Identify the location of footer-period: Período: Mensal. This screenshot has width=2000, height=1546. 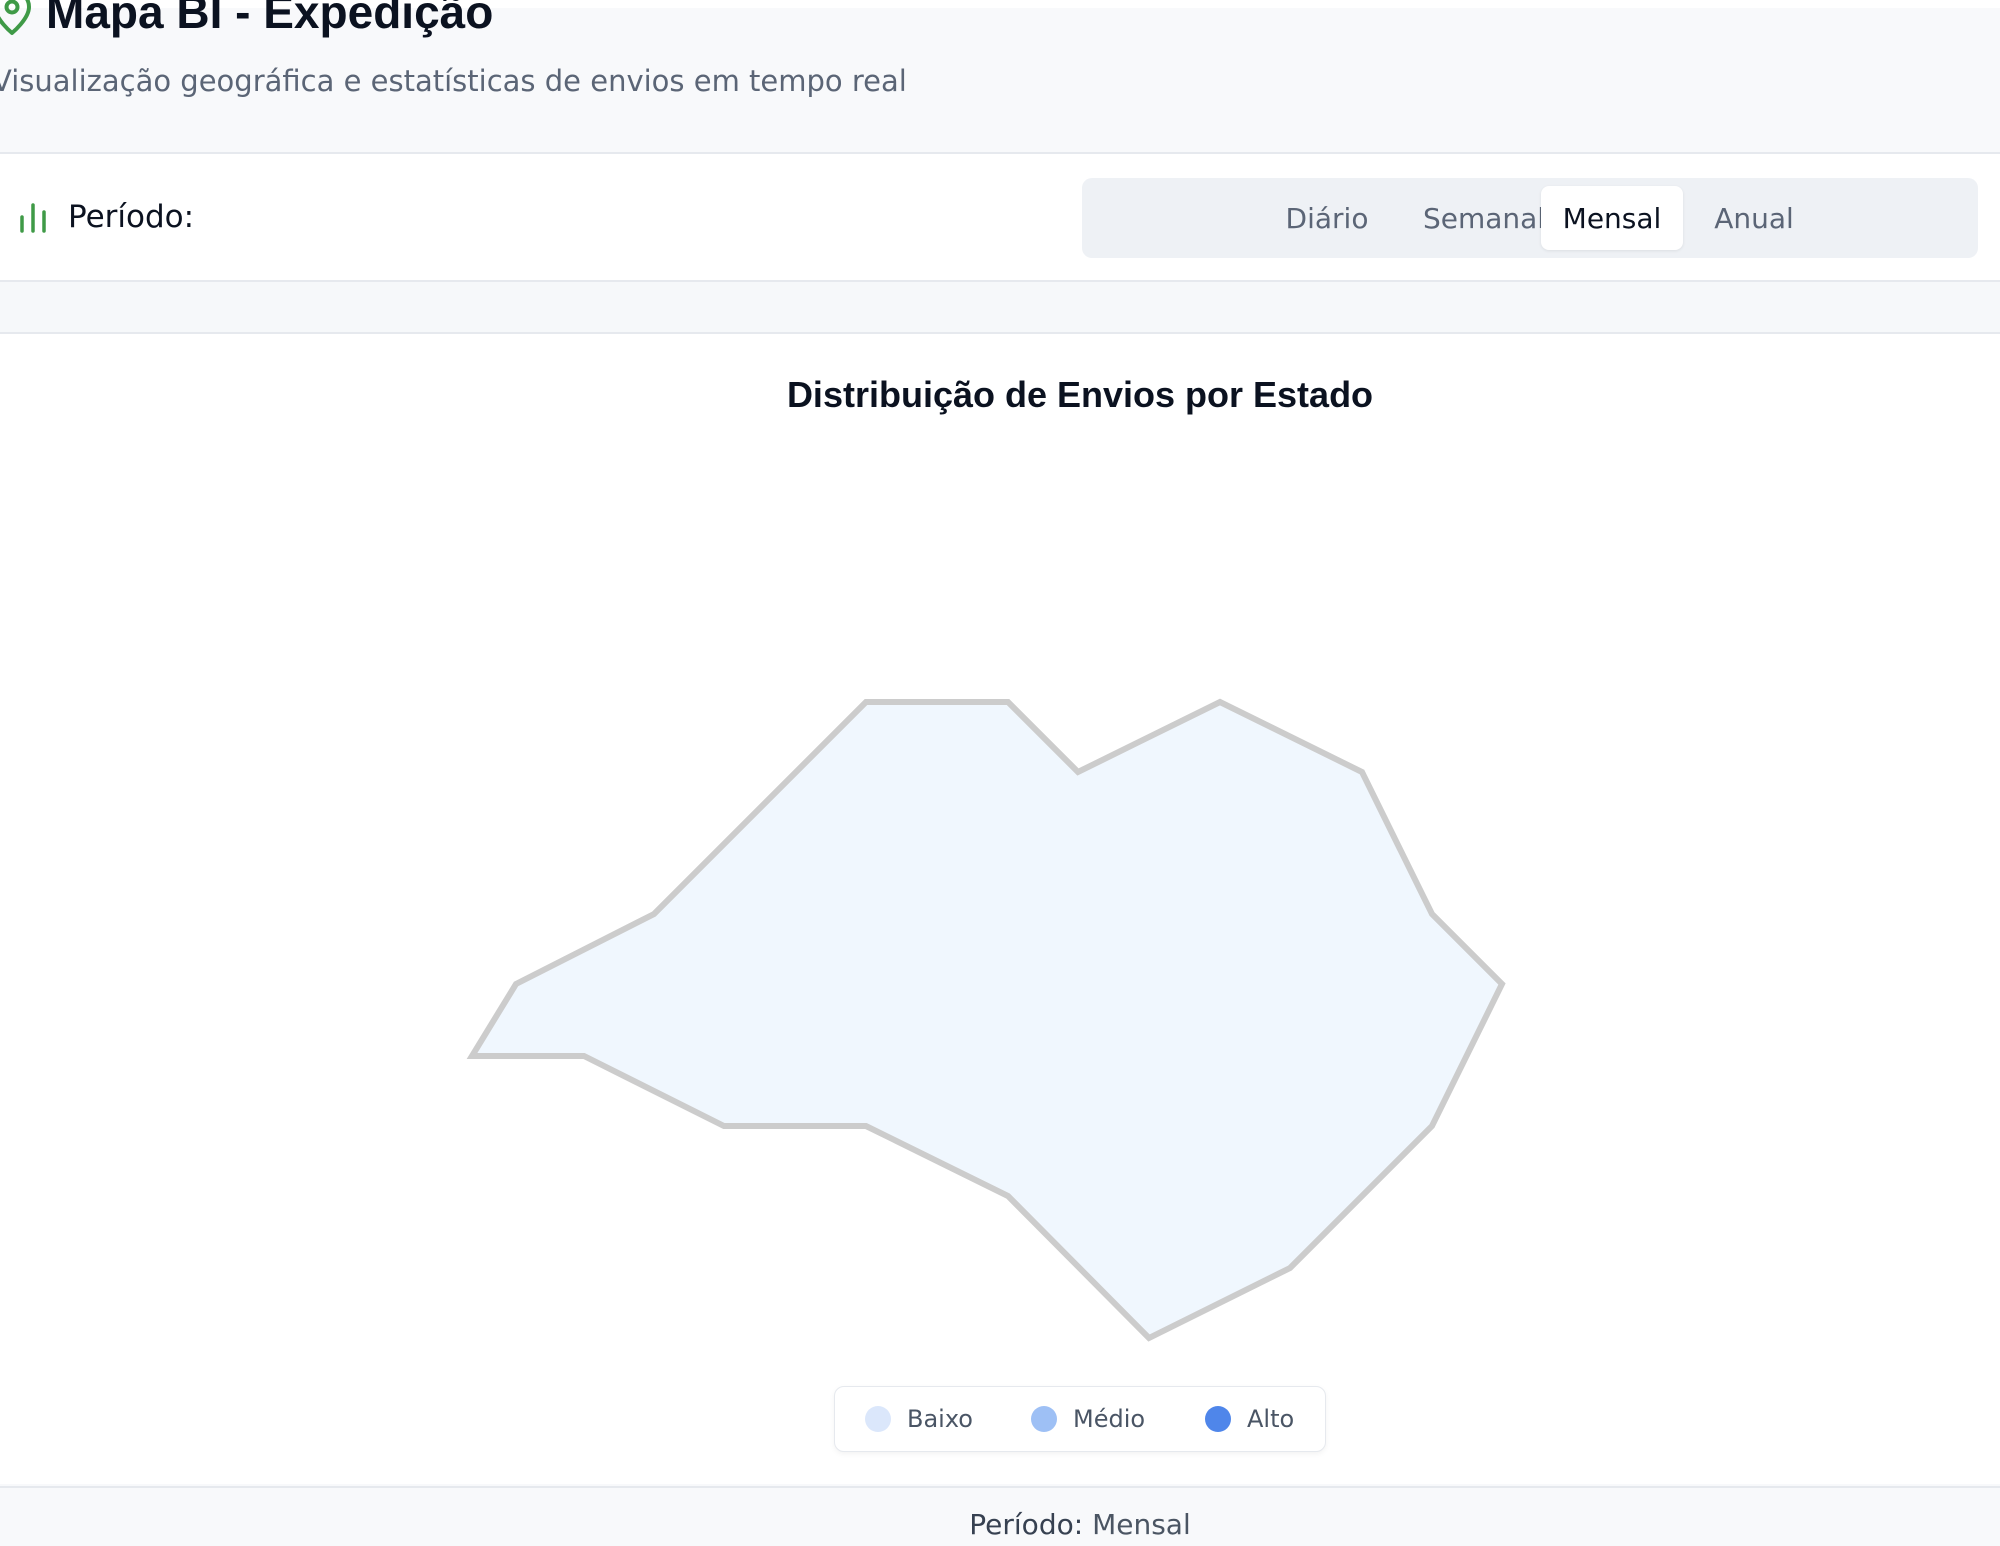
(1000, 1524).